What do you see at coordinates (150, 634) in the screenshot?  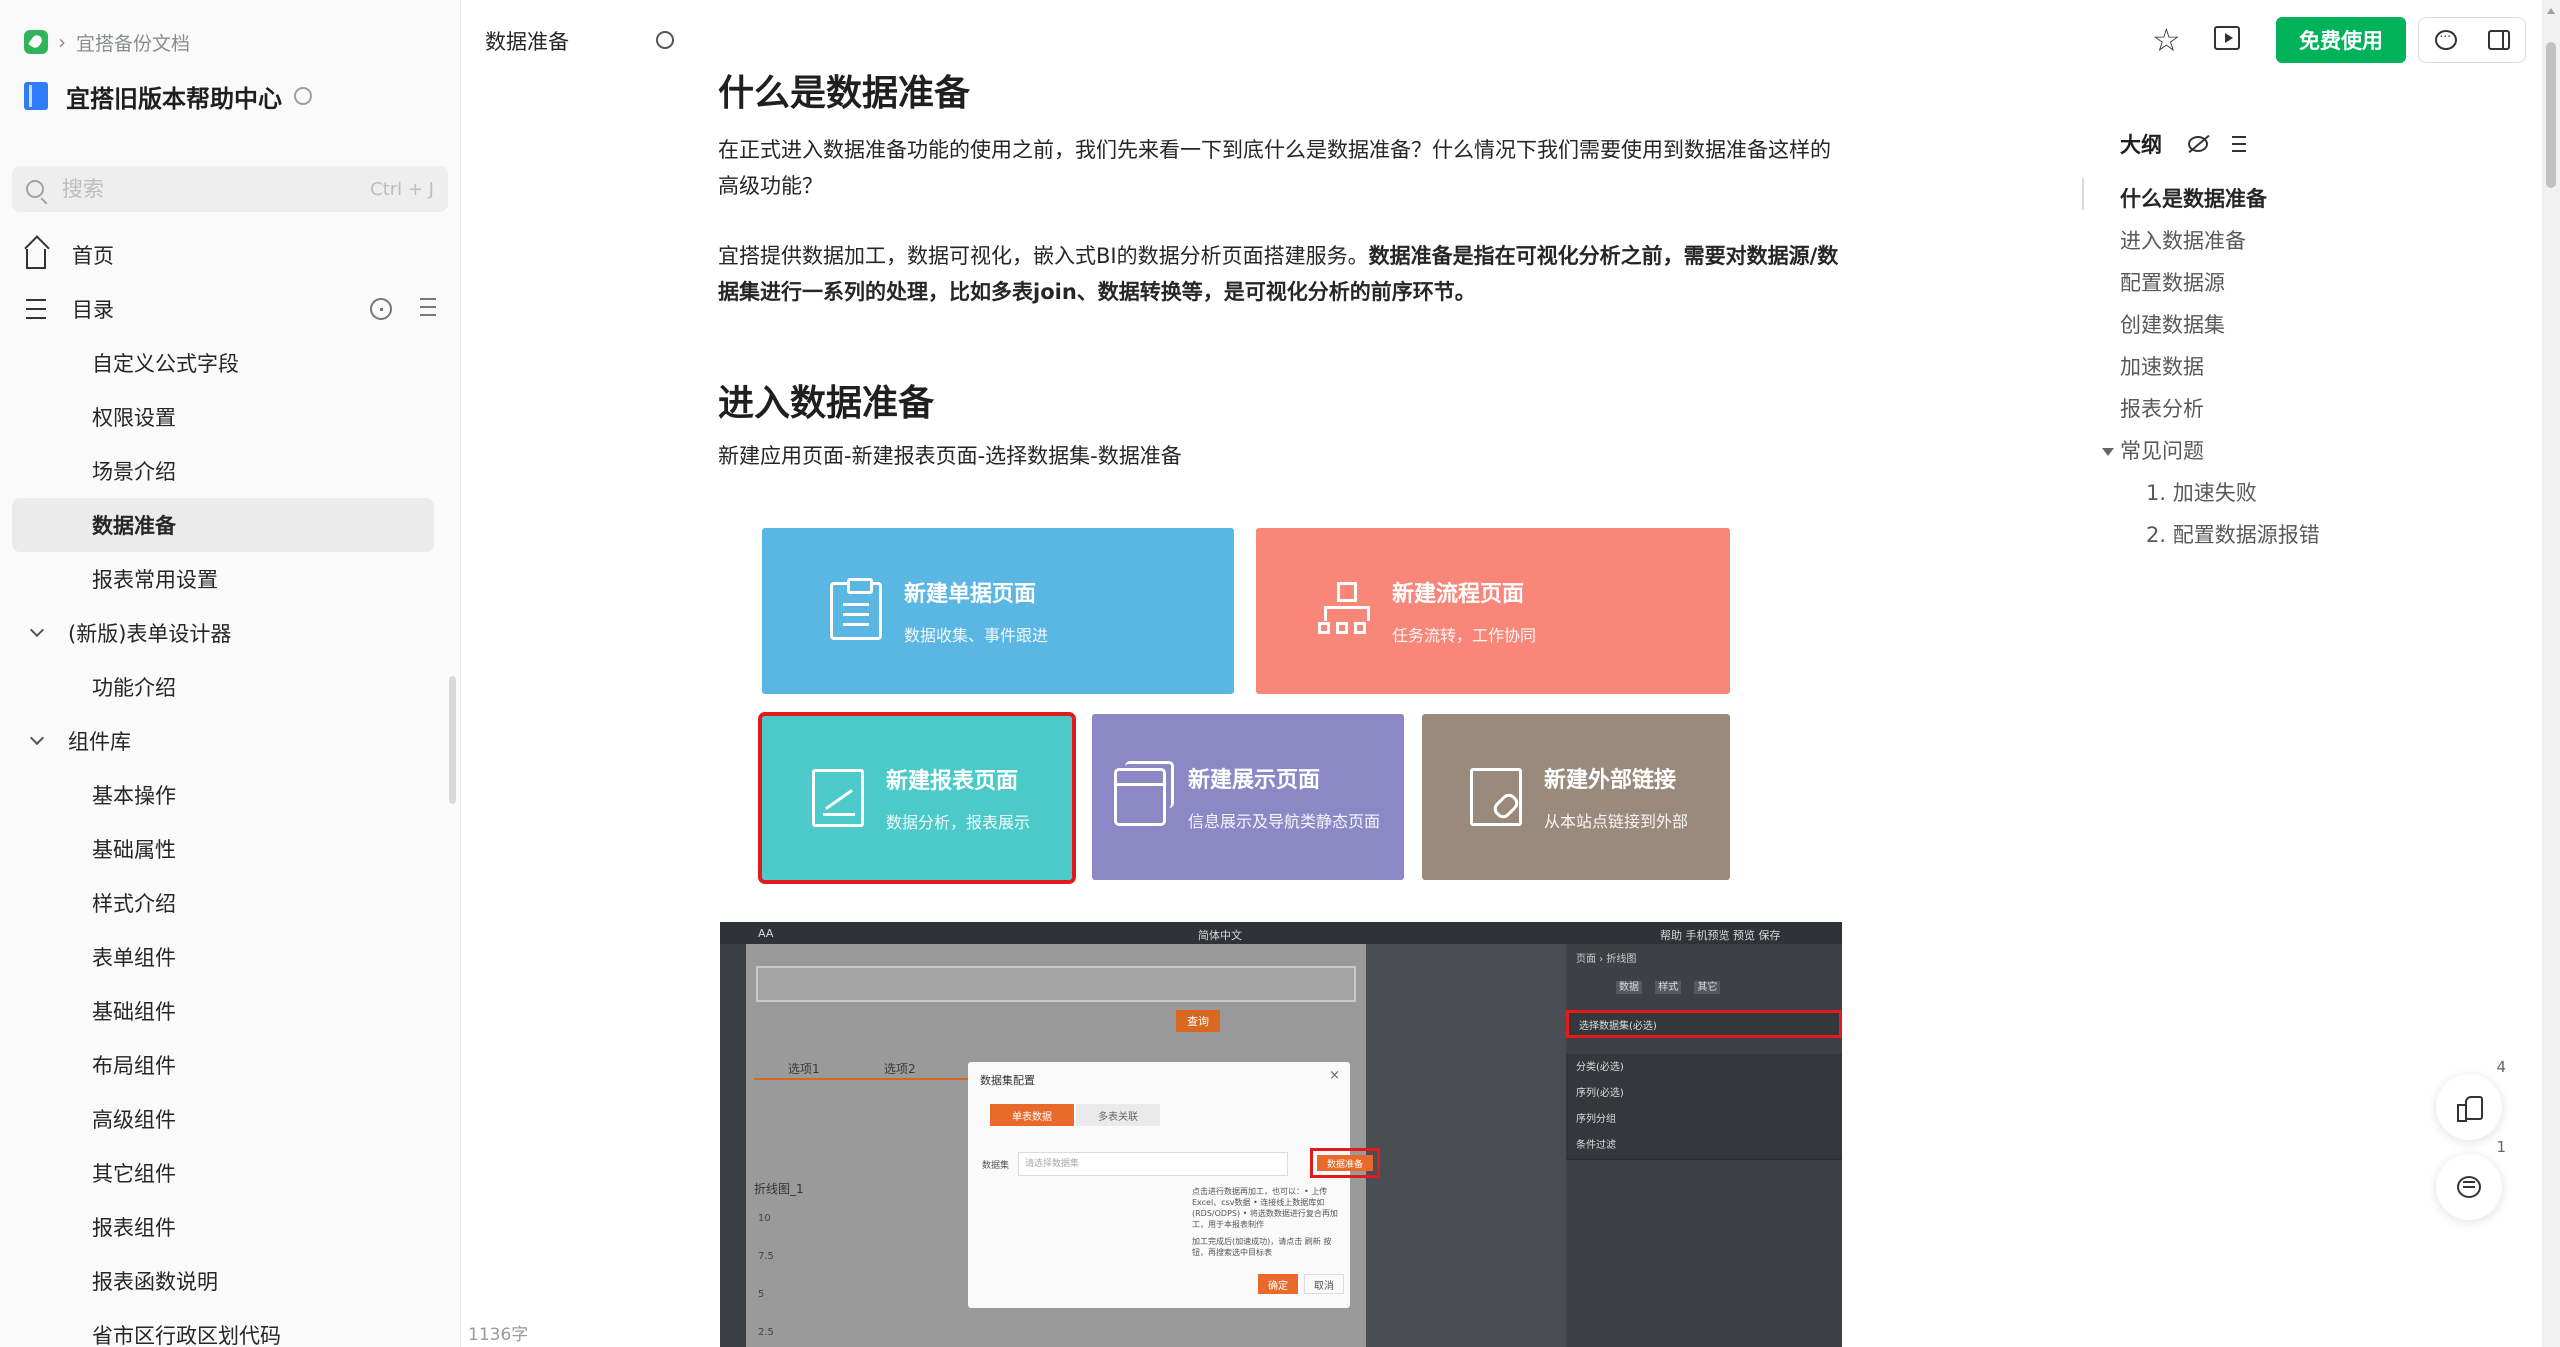 I see `toc-item-label: (新版)表单设计器` at bounding box center [150, 634].